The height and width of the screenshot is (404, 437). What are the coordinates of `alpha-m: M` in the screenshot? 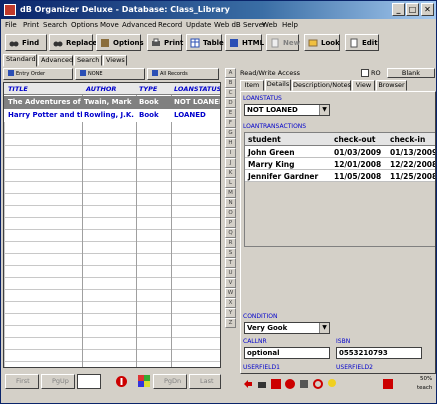 It's located at (230, 193).